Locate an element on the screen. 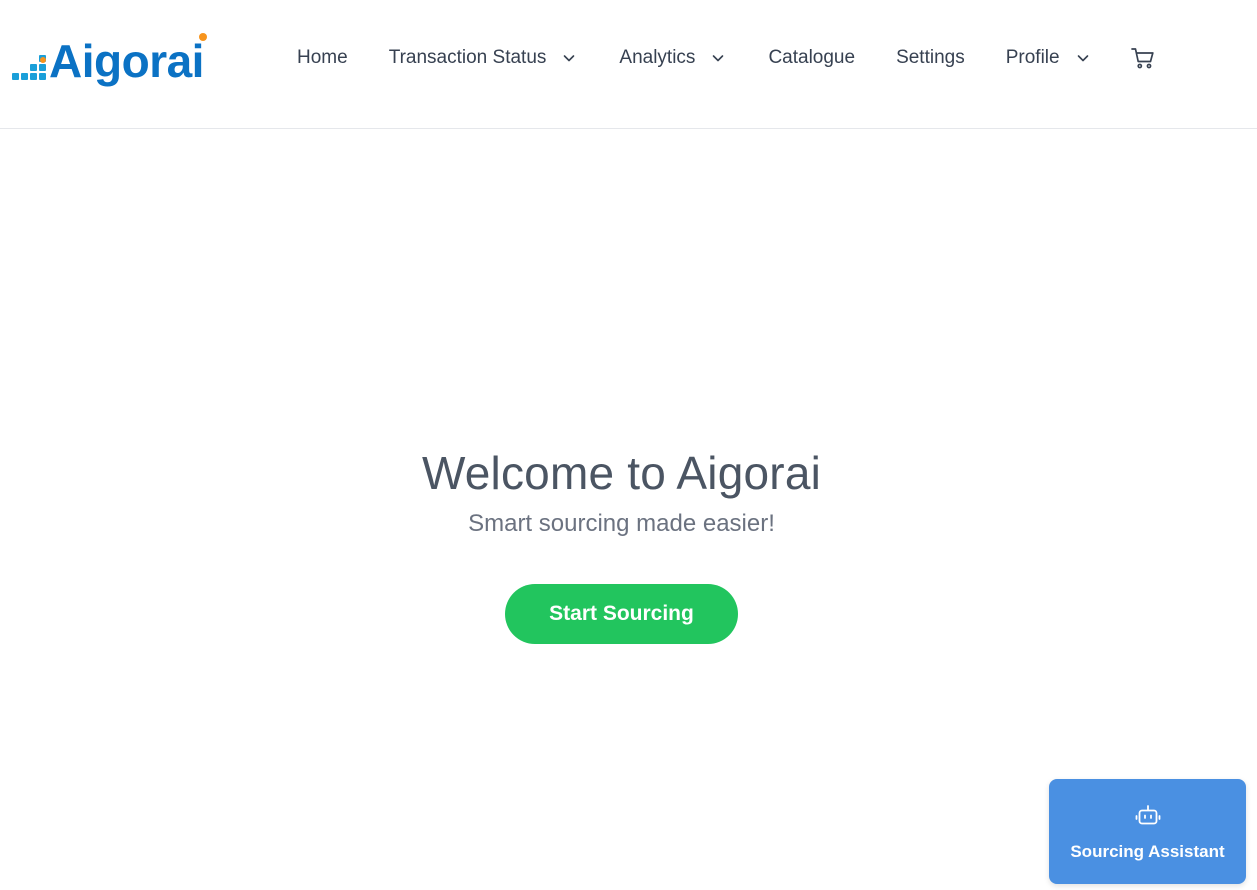  brand-logo: Aigorai is located at coordinates (109, 56).